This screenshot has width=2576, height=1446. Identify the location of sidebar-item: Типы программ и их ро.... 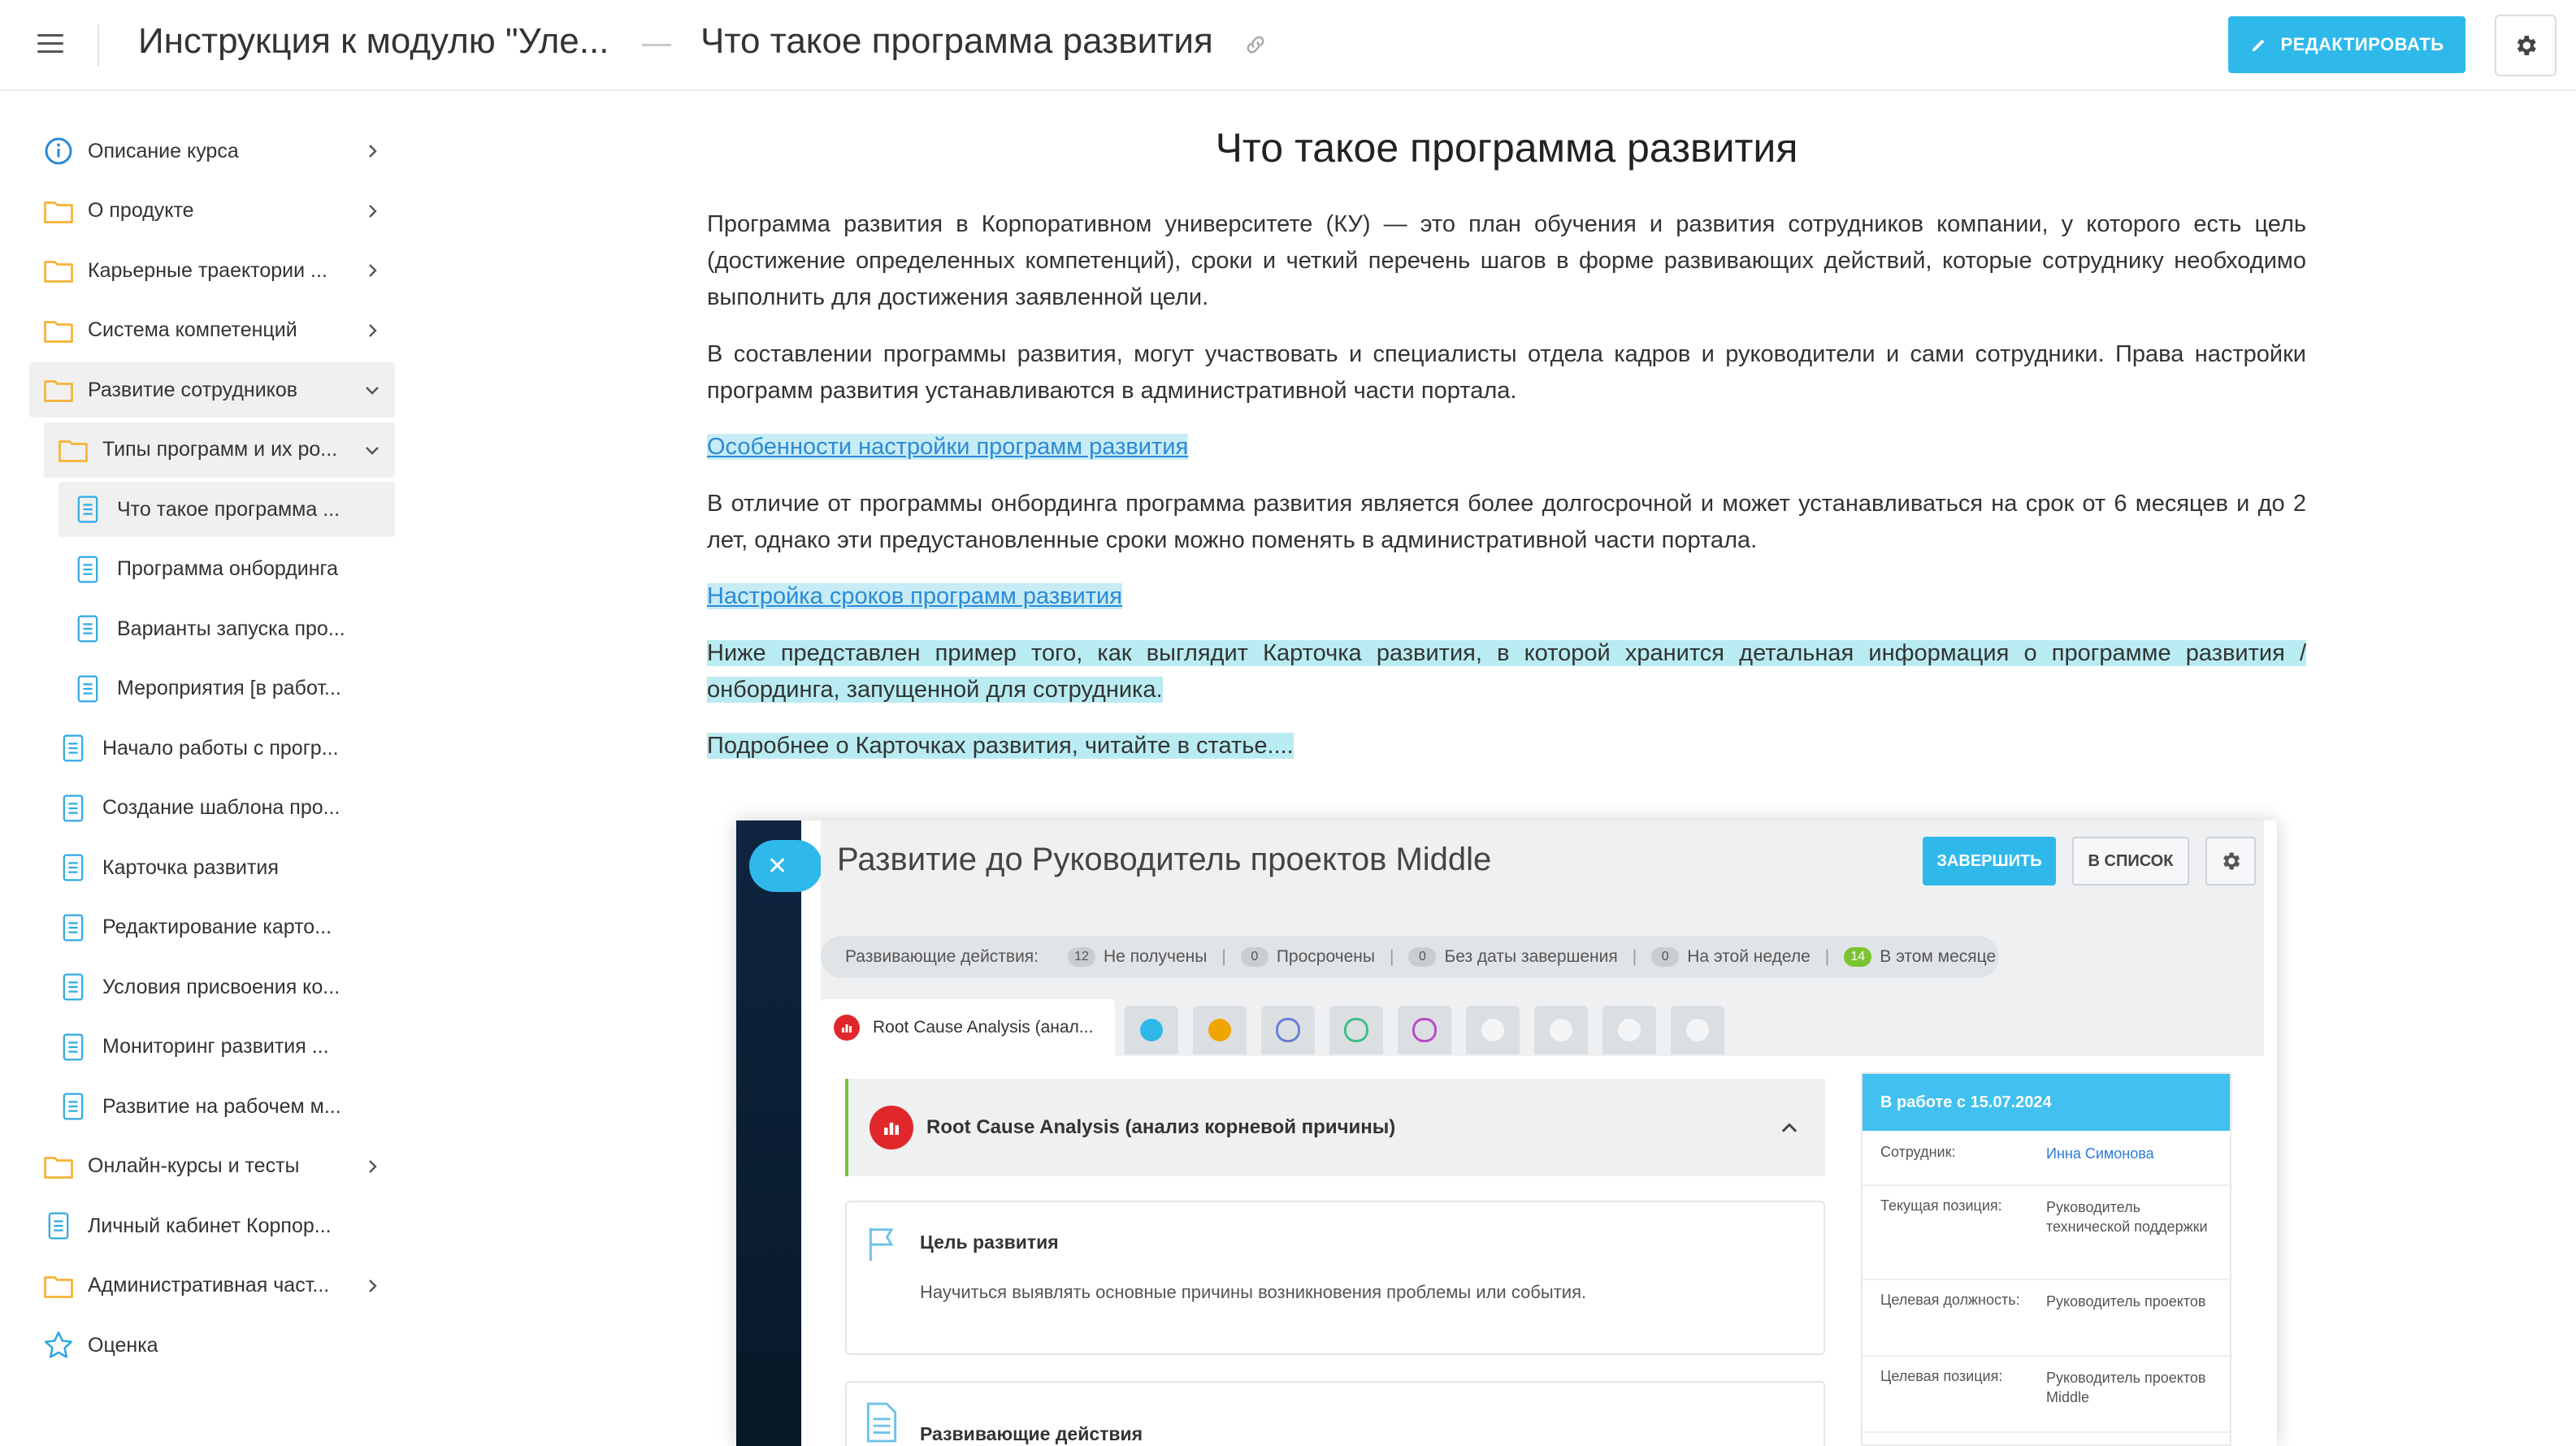
(219, 450).